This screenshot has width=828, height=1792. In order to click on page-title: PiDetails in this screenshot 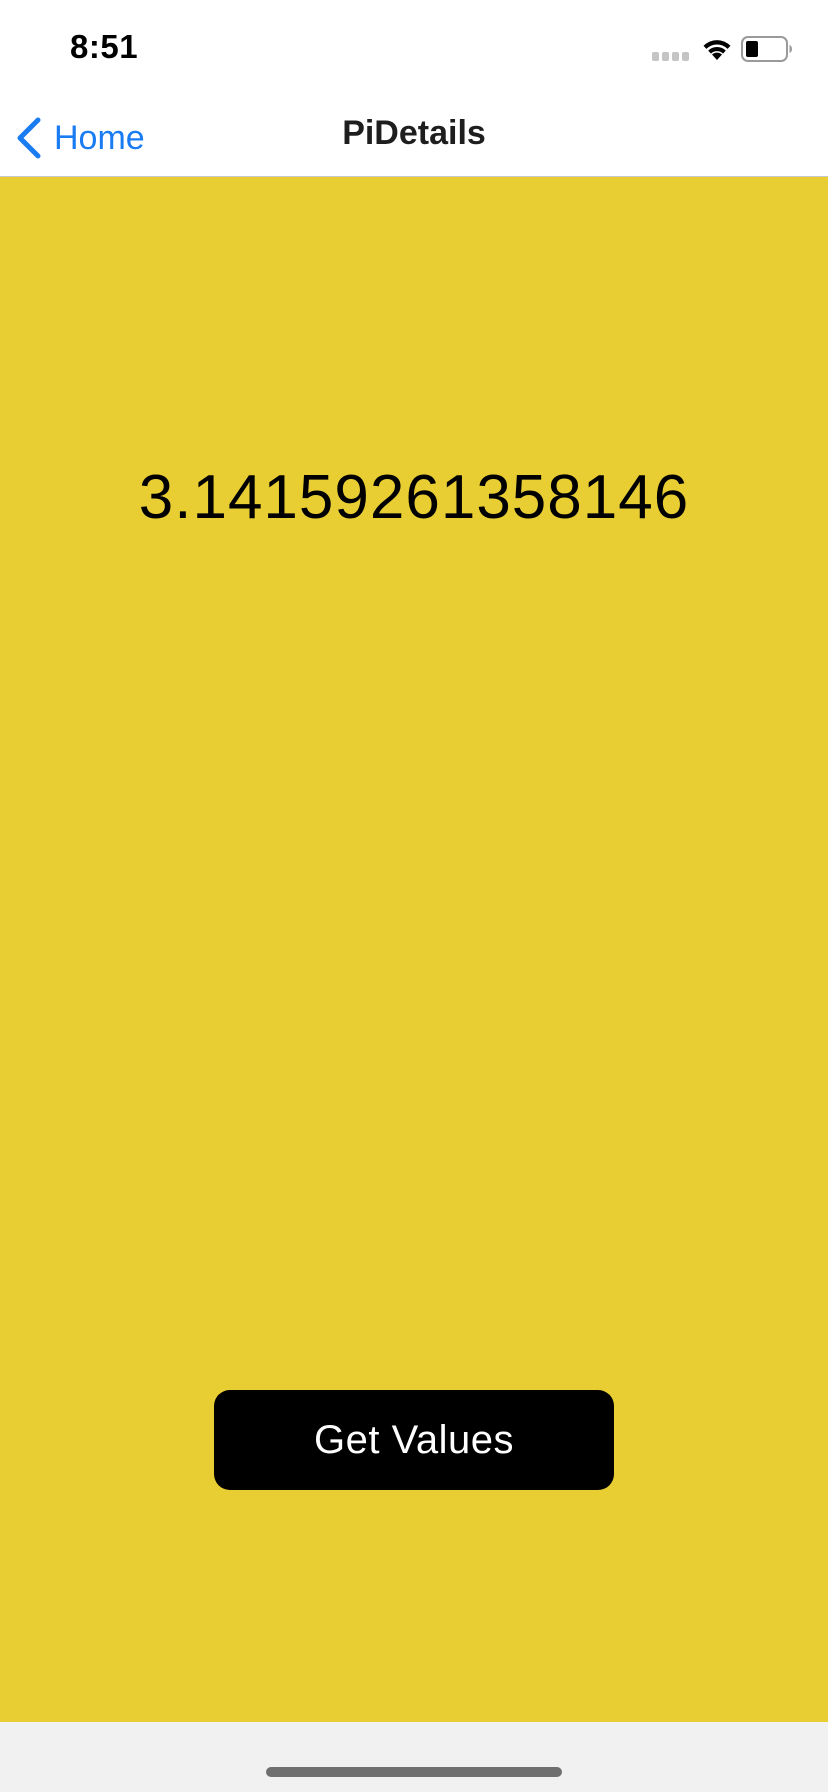, I will do `click(414, 133)`.